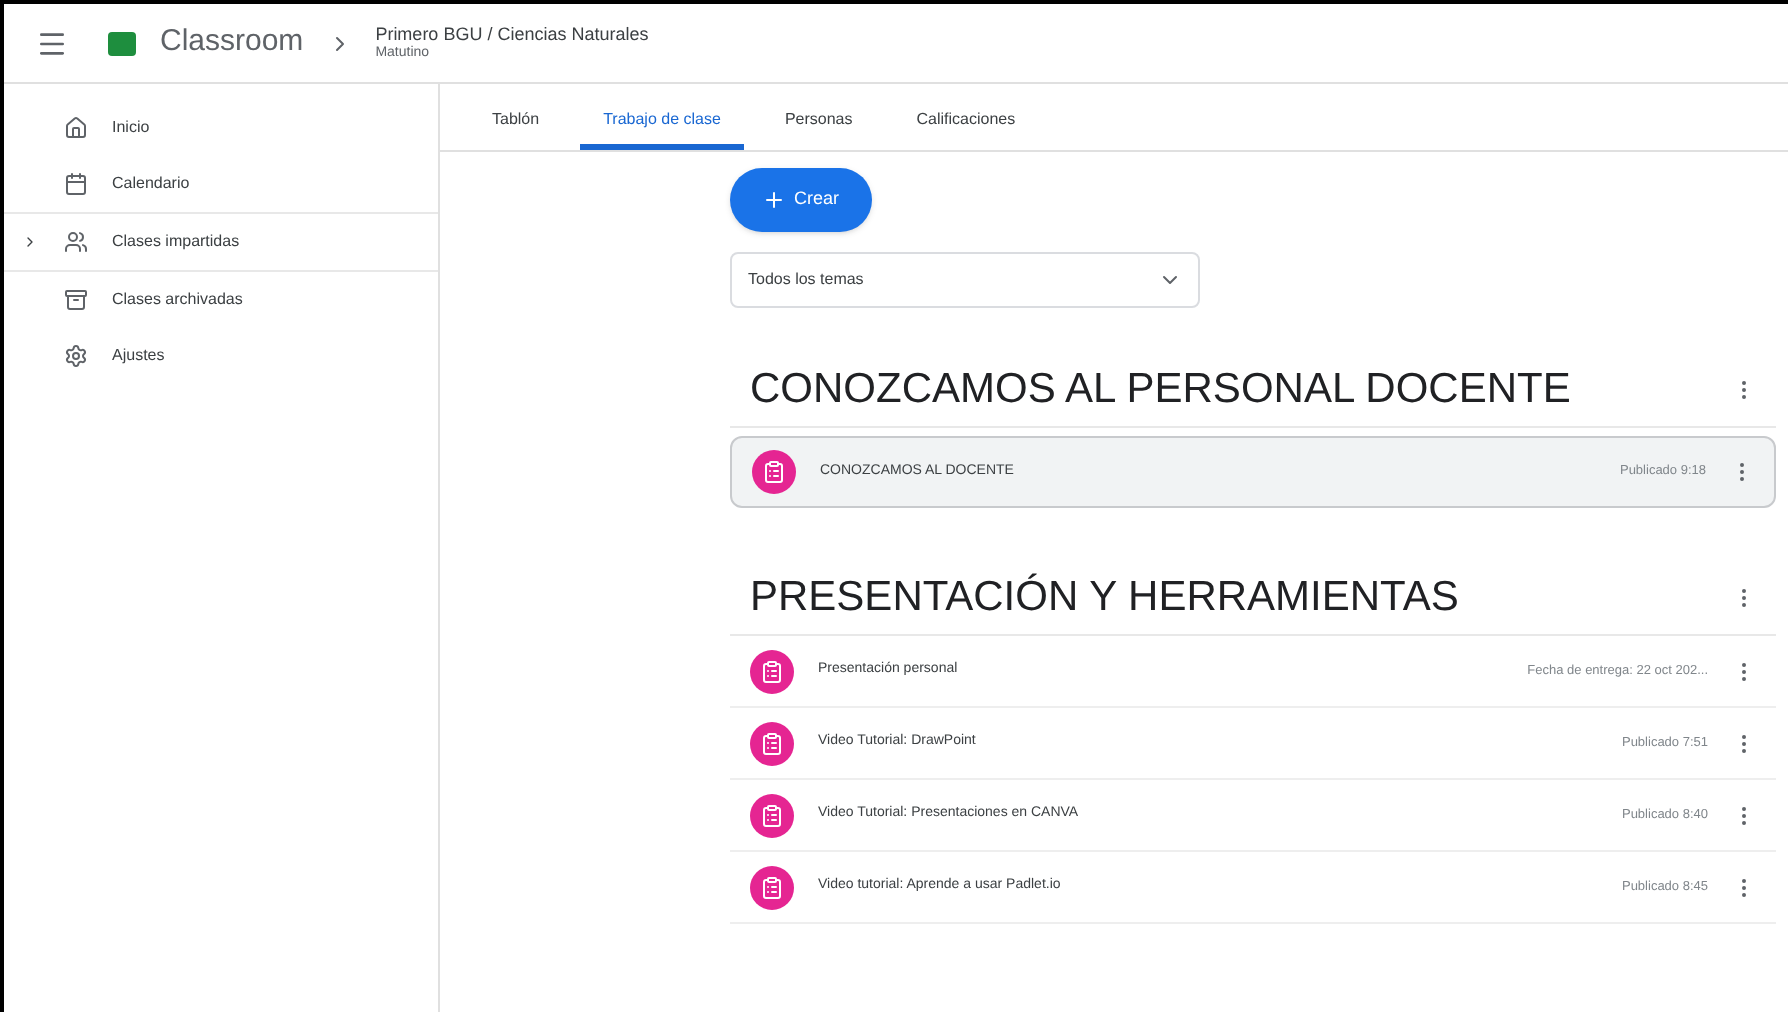  I want to click on settings-icon, so click(76, 356).